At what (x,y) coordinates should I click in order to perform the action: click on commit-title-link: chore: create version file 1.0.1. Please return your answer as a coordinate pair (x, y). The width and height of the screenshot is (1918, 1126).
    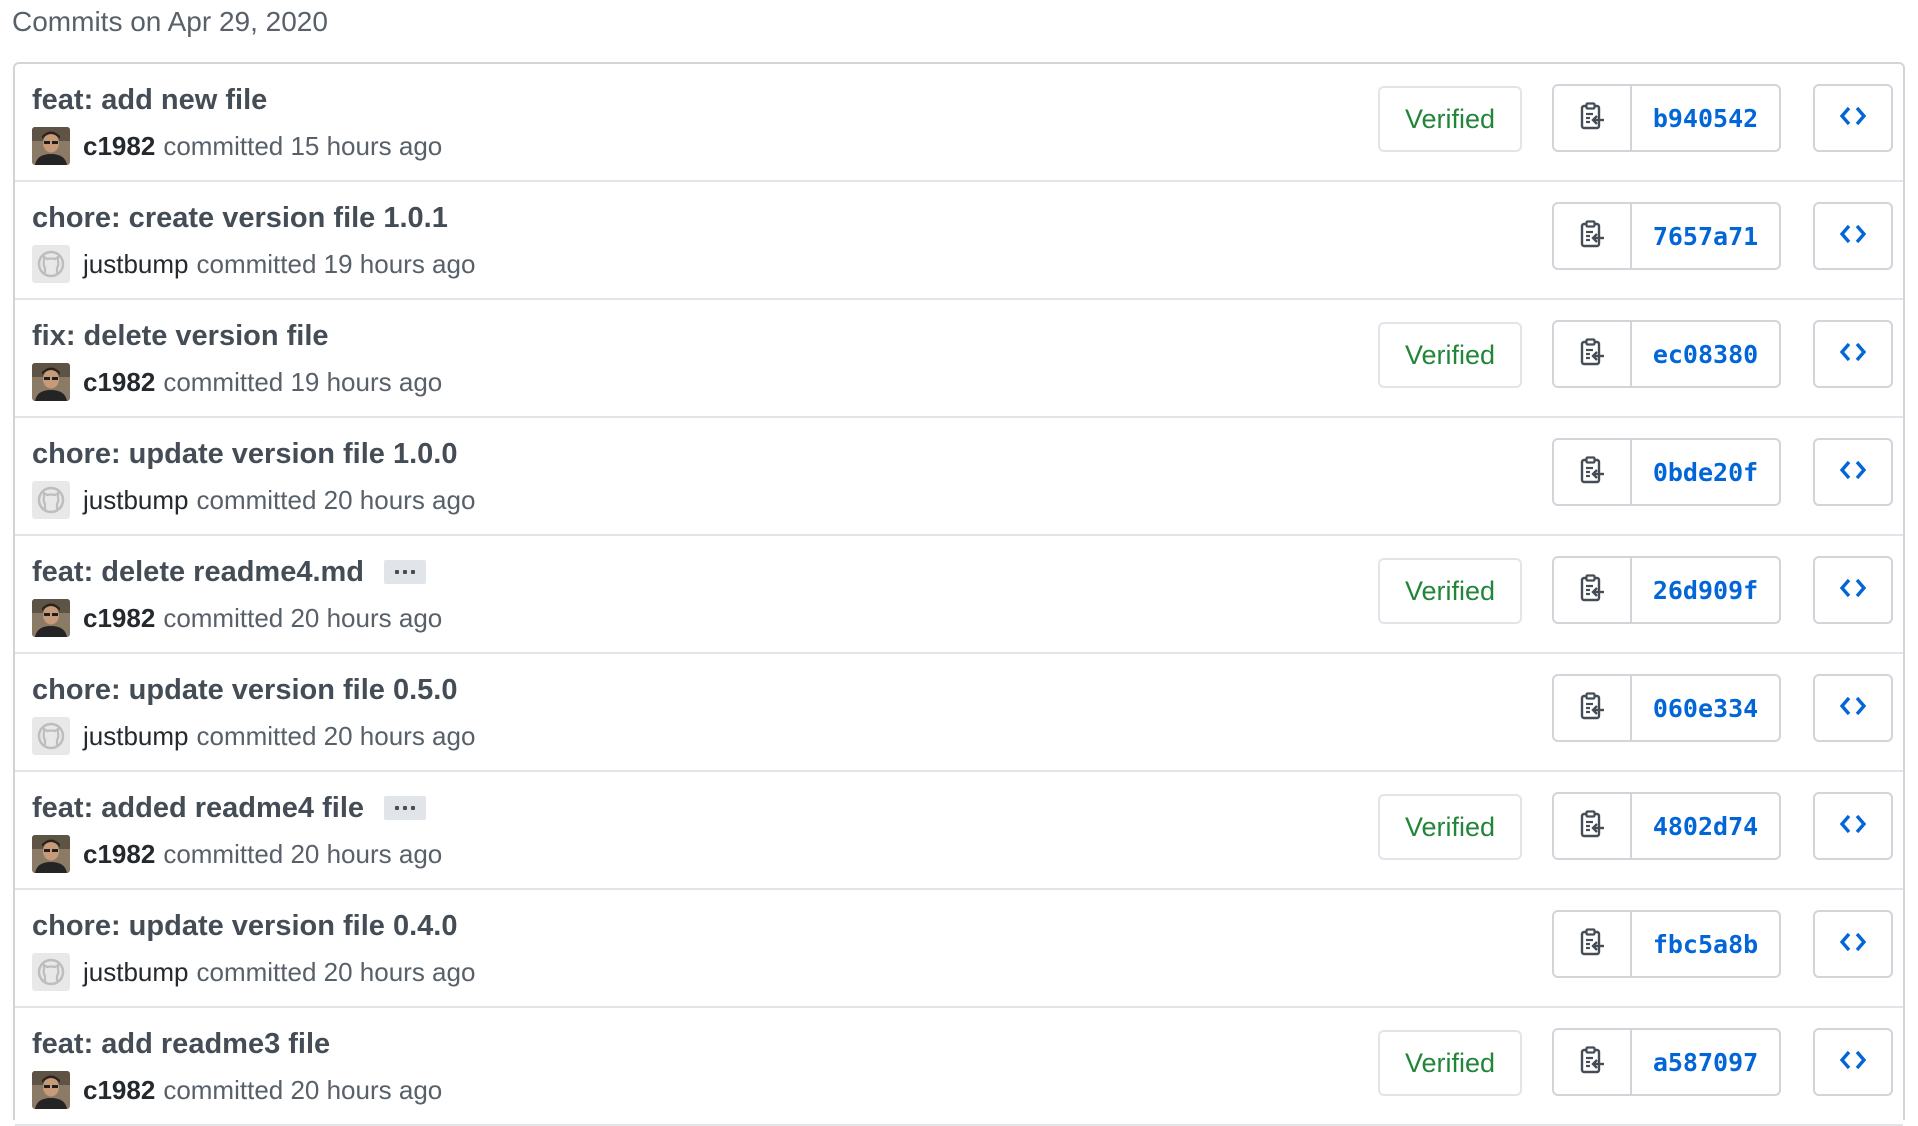
    Looking at the image, I should click on (240, 218).